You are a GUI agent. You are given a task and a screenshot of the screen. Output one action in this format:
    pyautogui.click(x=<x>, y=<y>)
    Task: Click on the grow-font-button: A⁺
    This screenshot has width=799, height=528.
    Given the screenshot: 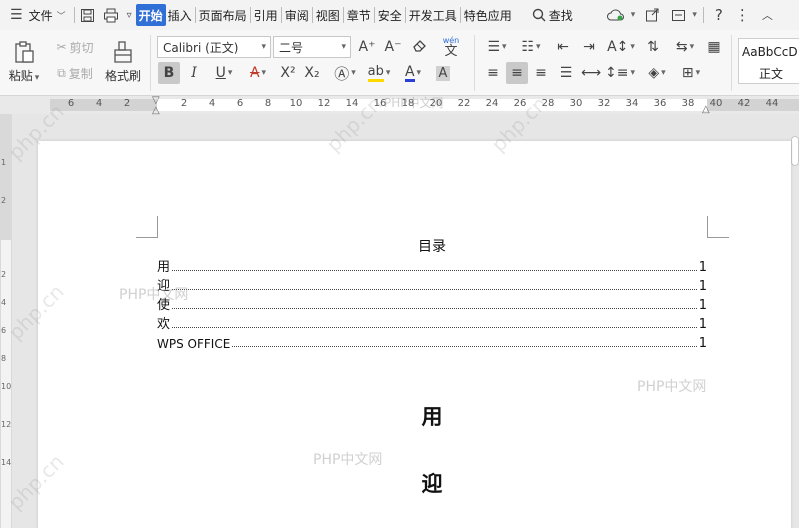 What is the action you would take?
    pyautogui.click(x=367, y=47)
    